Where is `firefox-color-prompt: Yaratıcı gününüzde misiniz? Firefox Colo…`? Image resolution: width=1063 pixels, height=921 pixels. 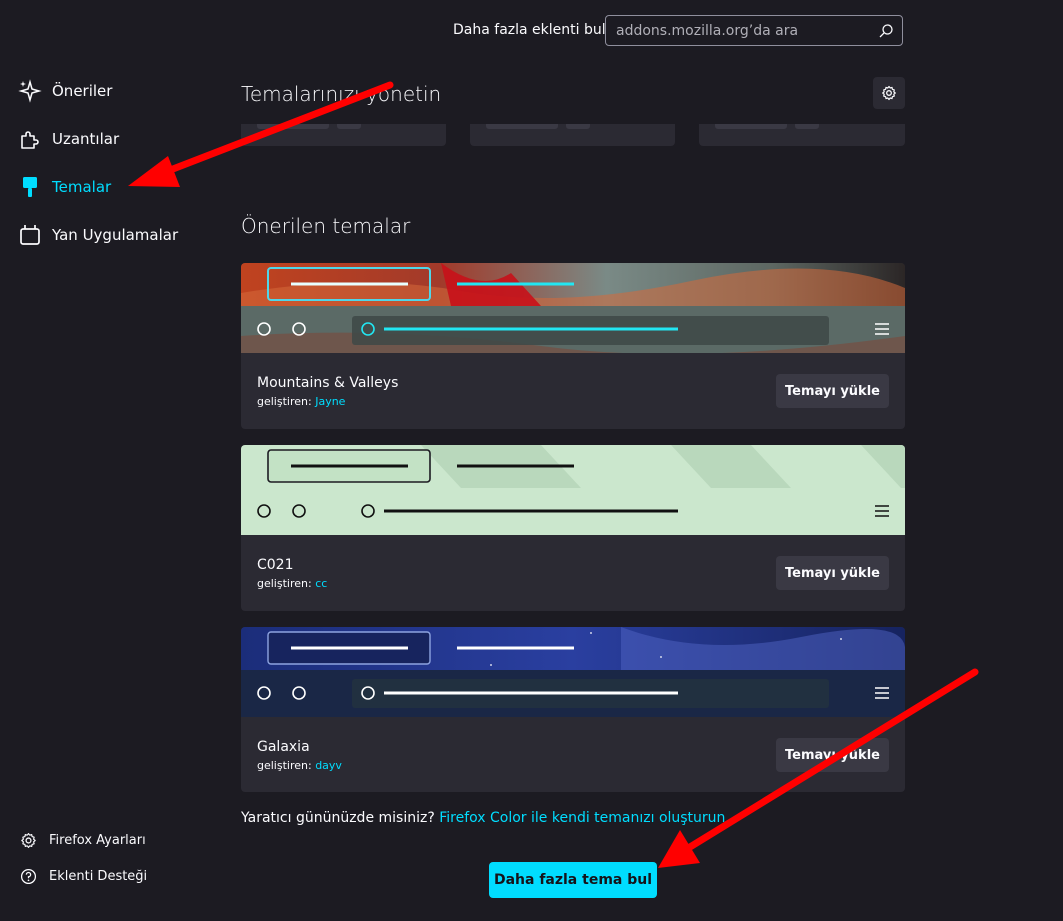 firefox-color-prompt: Yaratıcı gününüzde misiniz? Firefox Colo… is located at coordinates (485, 818).